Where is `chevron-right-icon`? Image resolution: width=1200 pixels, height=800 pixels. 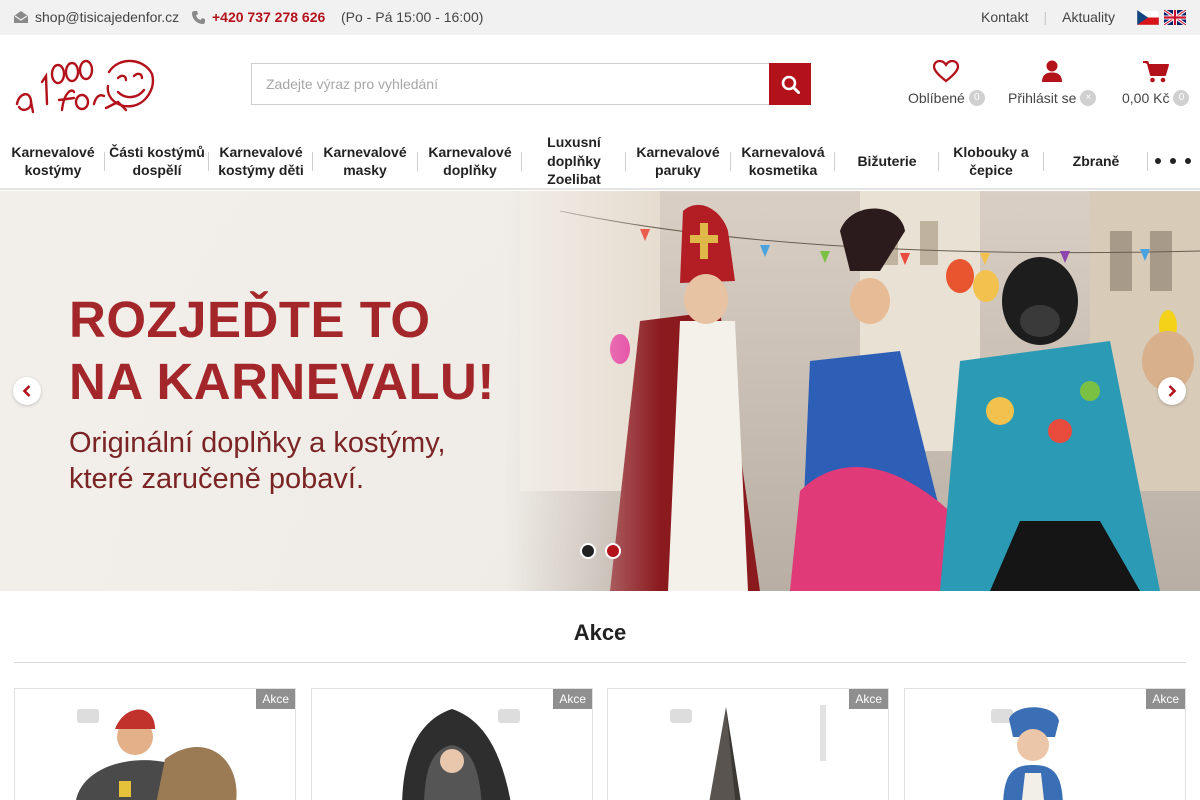
chevron-right-icon is located at coordinates (1172, 391).